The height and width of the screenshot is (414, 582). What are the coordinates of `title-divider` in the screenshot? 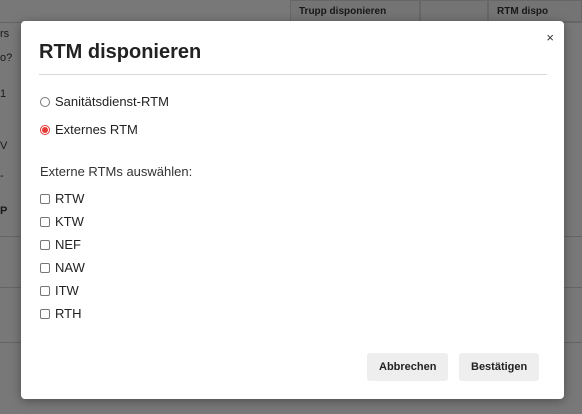 It's located at (293, 74).